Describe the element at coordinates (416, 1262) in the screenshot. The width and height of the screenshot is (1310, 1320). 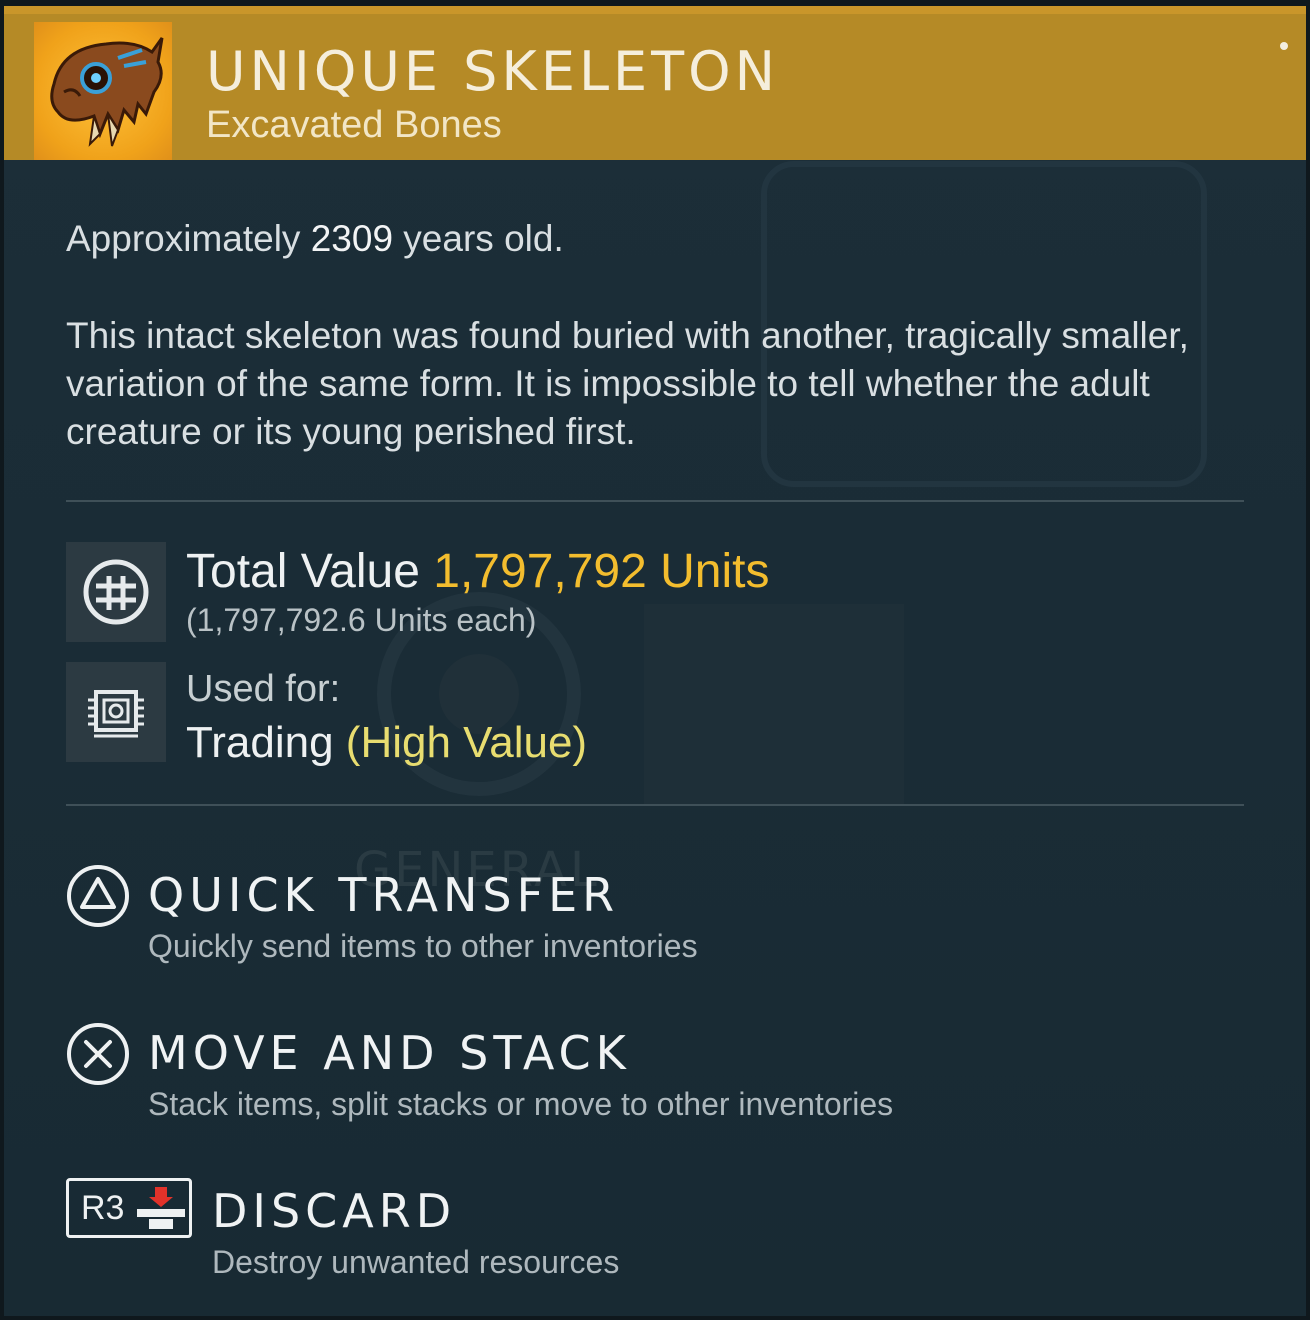
I see `action-description: Destroy unwanted resources` at that location.